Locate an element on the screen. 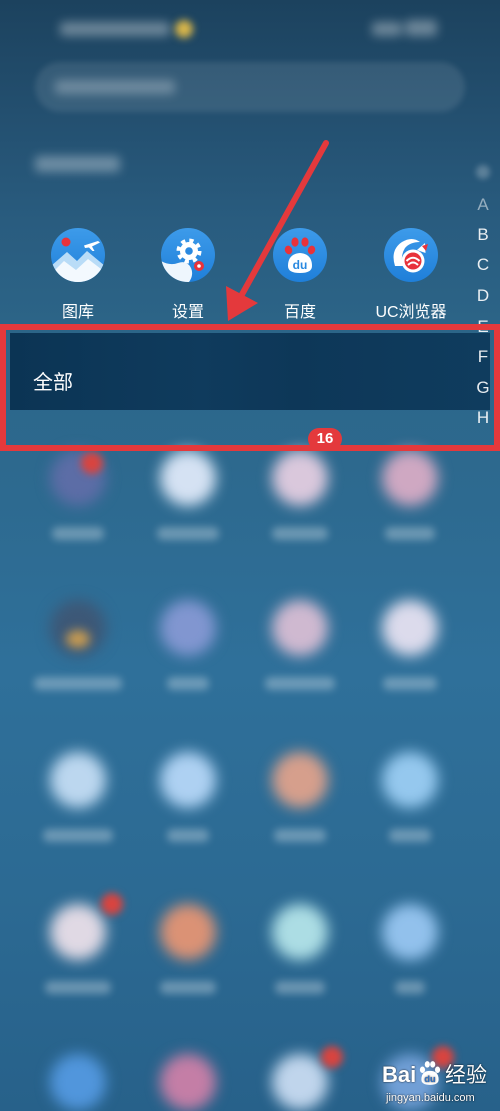 This screenshot has width=500, height=1111. watermark-product-text: 经验 is located at coordinates (466, 1075).